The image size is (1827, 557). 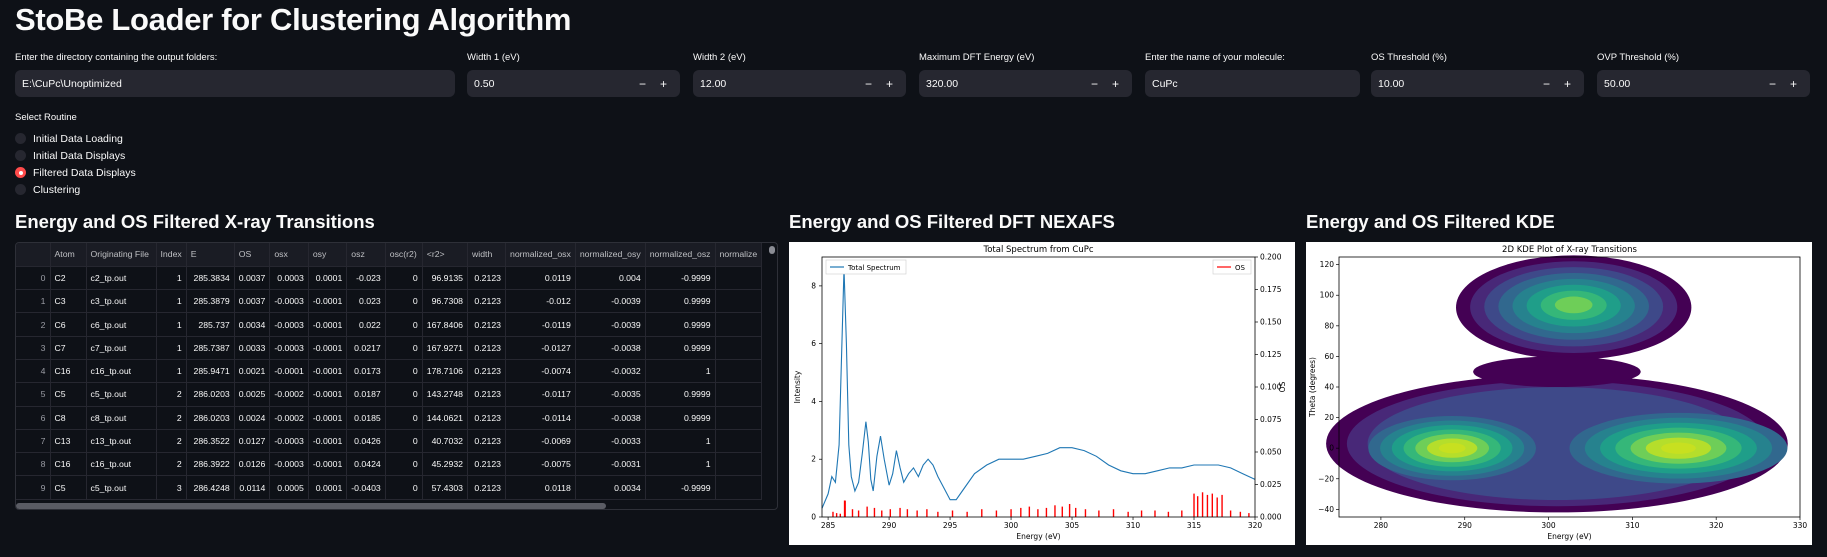 What do you see at coordinates (289, 278) in the screenshot?
I see `table-cell: 0.0003` at bounding box center [289, 278].